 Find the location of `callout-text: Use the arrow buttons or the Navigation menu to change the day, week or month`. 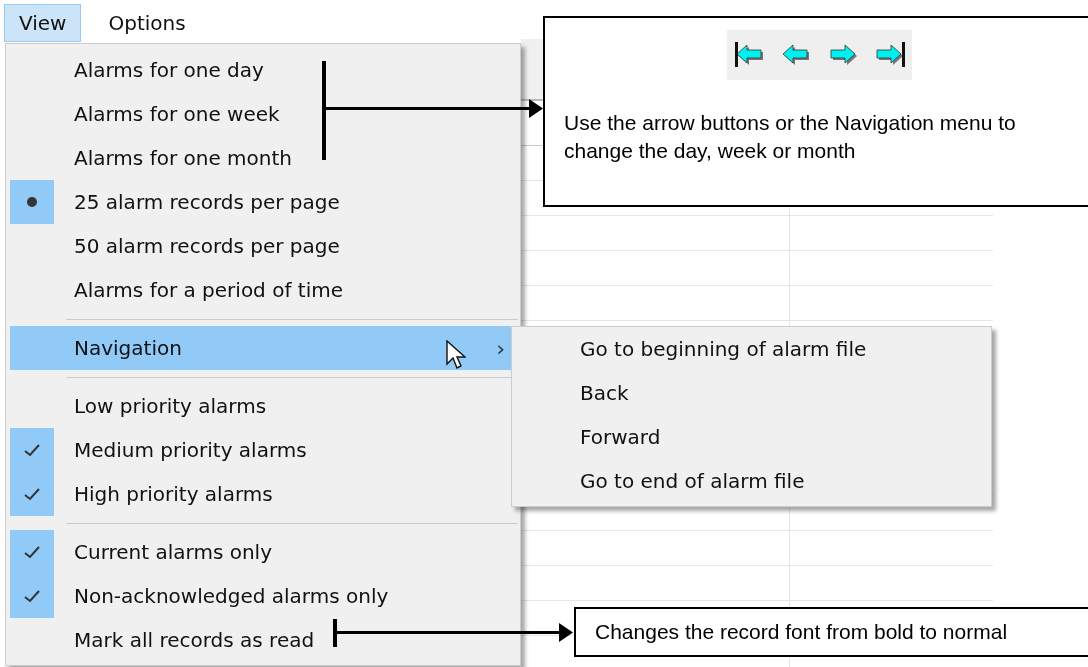

callout-text: Use the arrow buttons or the Navigation menu to change the day, week or month is located at coordinates (790, 137).